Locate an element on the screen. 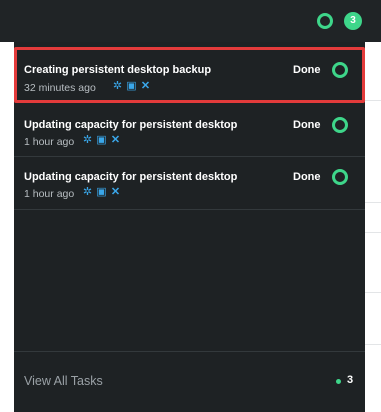 This screenshot has width=381, height=412. status-dot-icon is located at coordinates (338, 381).